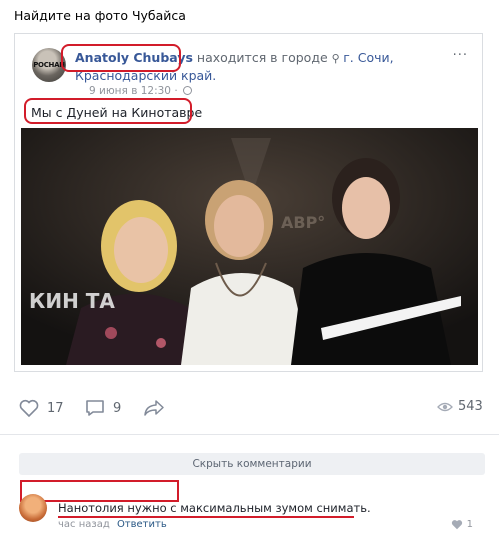 The height and width of the screenshot is (540, 499). Describe the element at coordinates (142, 524) in the screenshot. I see `reply-link: Ответить` at that location.